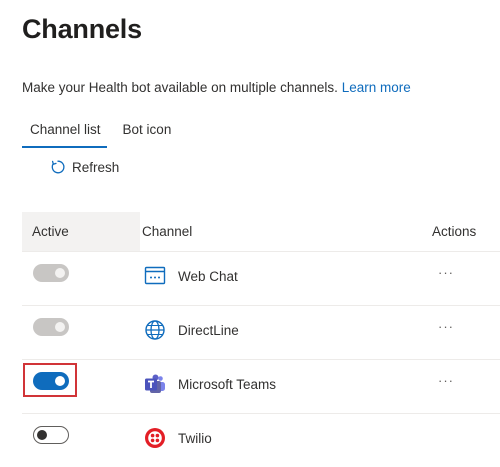  What do you see at coordinates (261, 232) in the screenshot?
I see `table-header: Active Channel Actions` at bounding box center [261, 232].